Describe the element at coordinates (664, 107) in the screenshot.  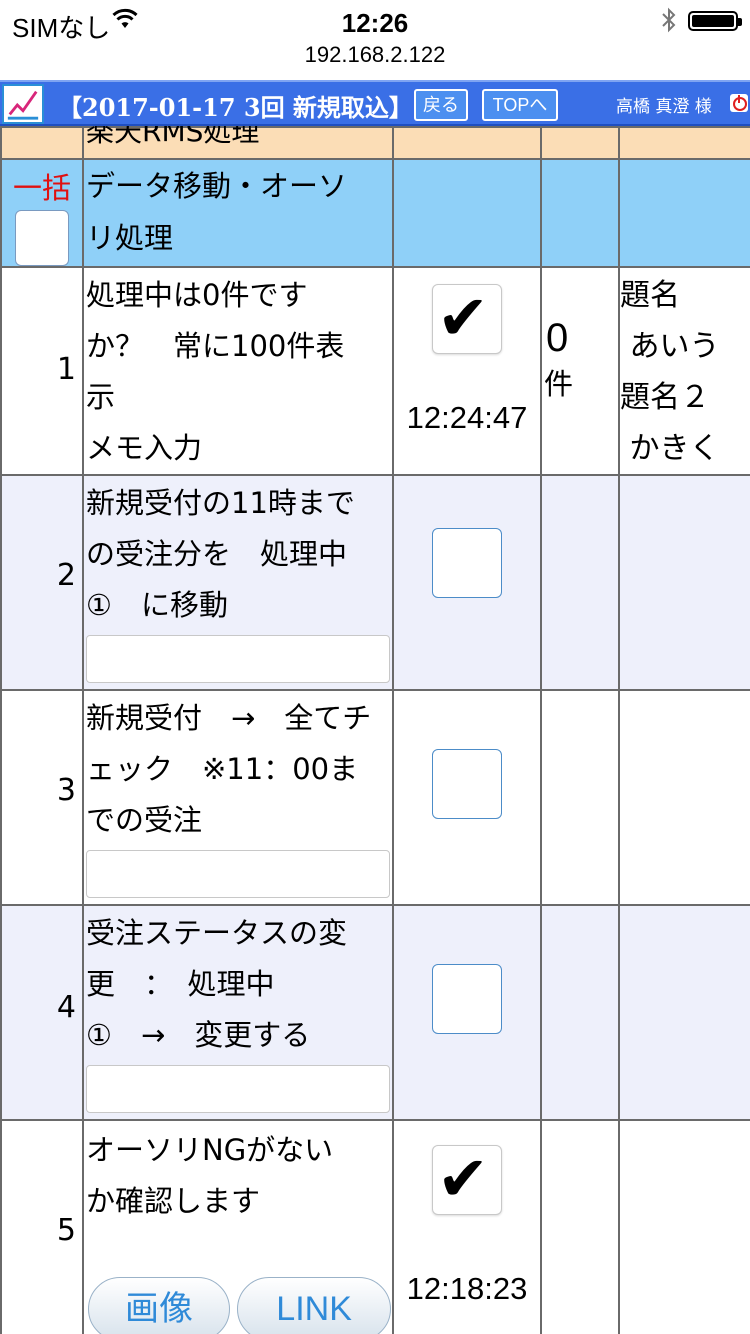
I see `user-name: 高橋 真澄 様` at that location.